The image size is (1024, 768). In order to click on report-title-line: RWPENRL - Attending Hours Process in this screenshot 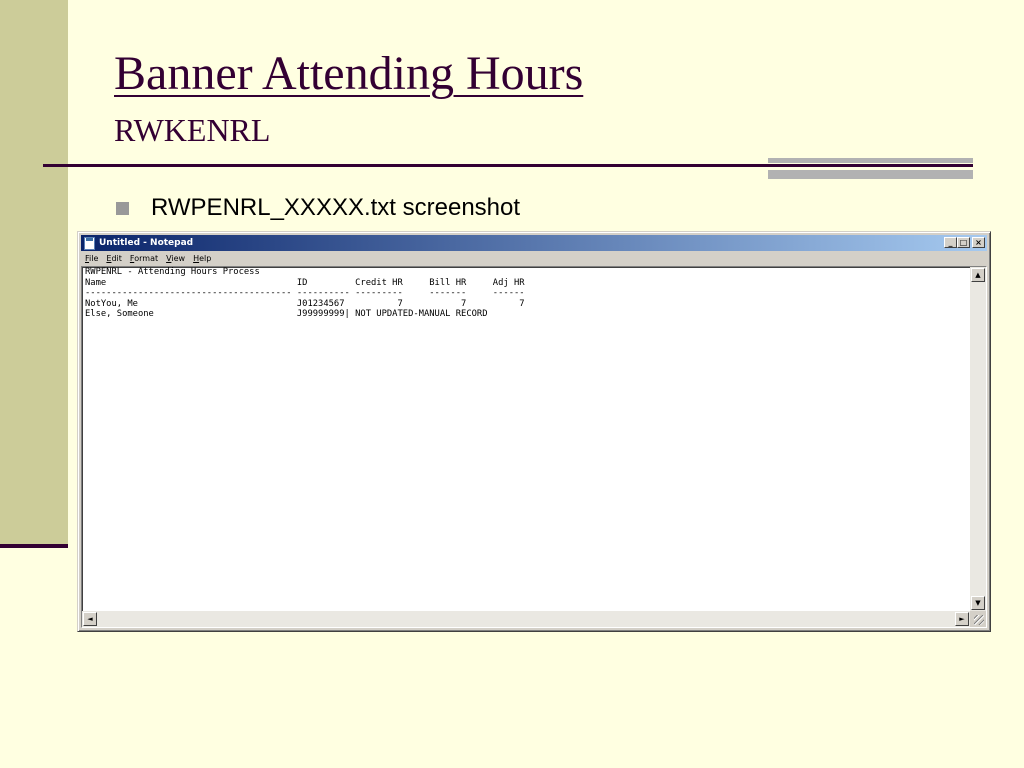, I will do `click(172, 272)`.